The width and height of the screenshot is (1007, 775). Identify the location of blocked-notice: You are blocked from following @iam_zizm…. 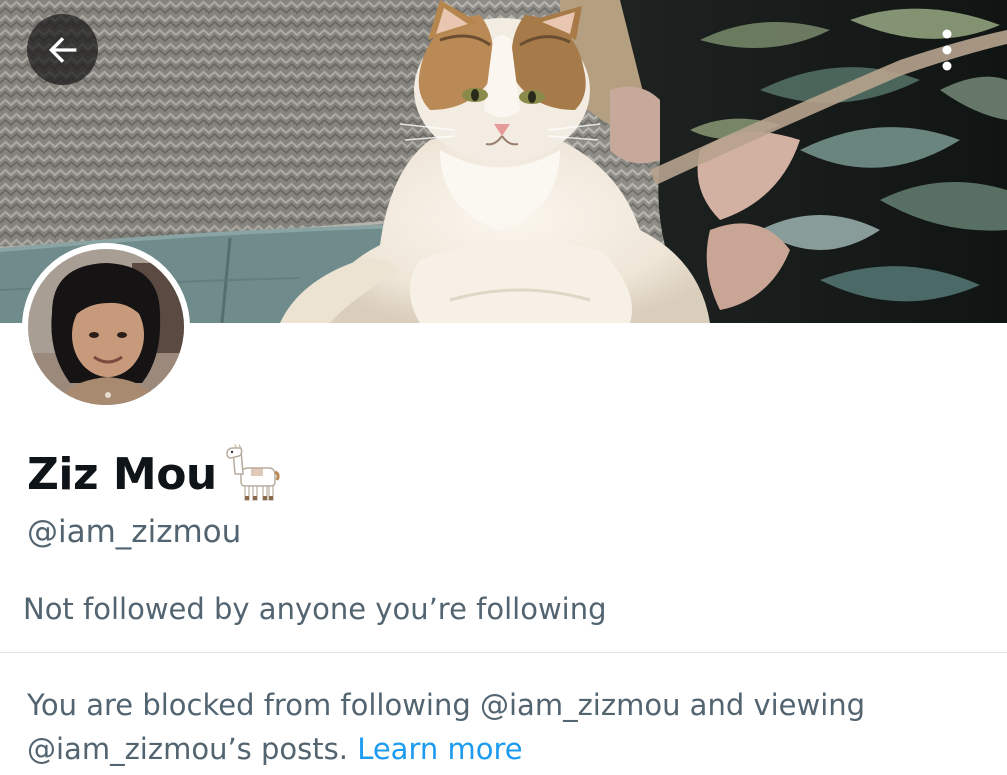
(507, 727).